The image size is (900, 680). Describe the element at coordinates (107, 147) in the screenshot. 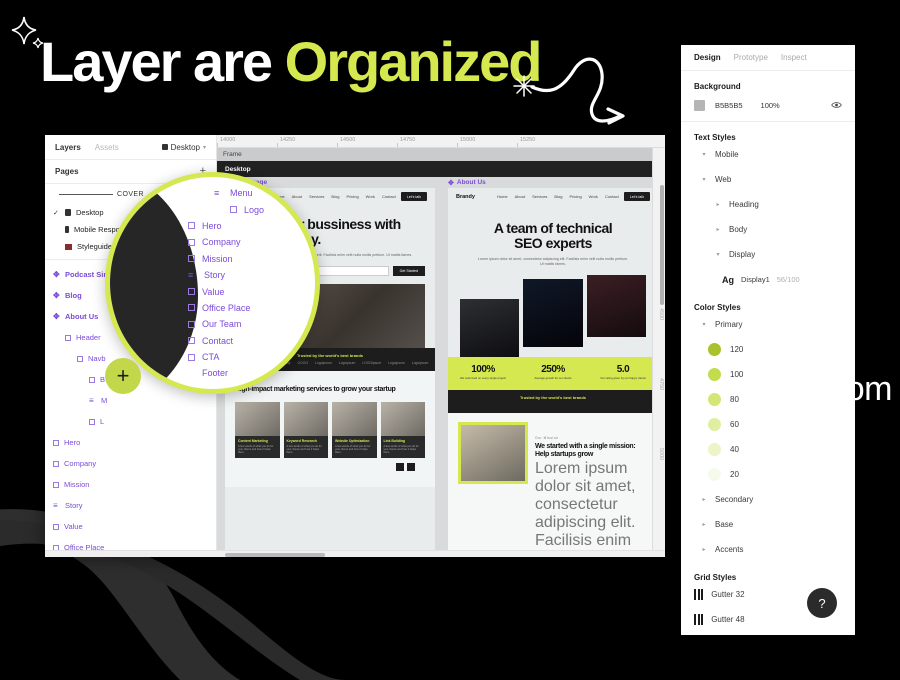

I see `tab-assets: Assets` at that location.